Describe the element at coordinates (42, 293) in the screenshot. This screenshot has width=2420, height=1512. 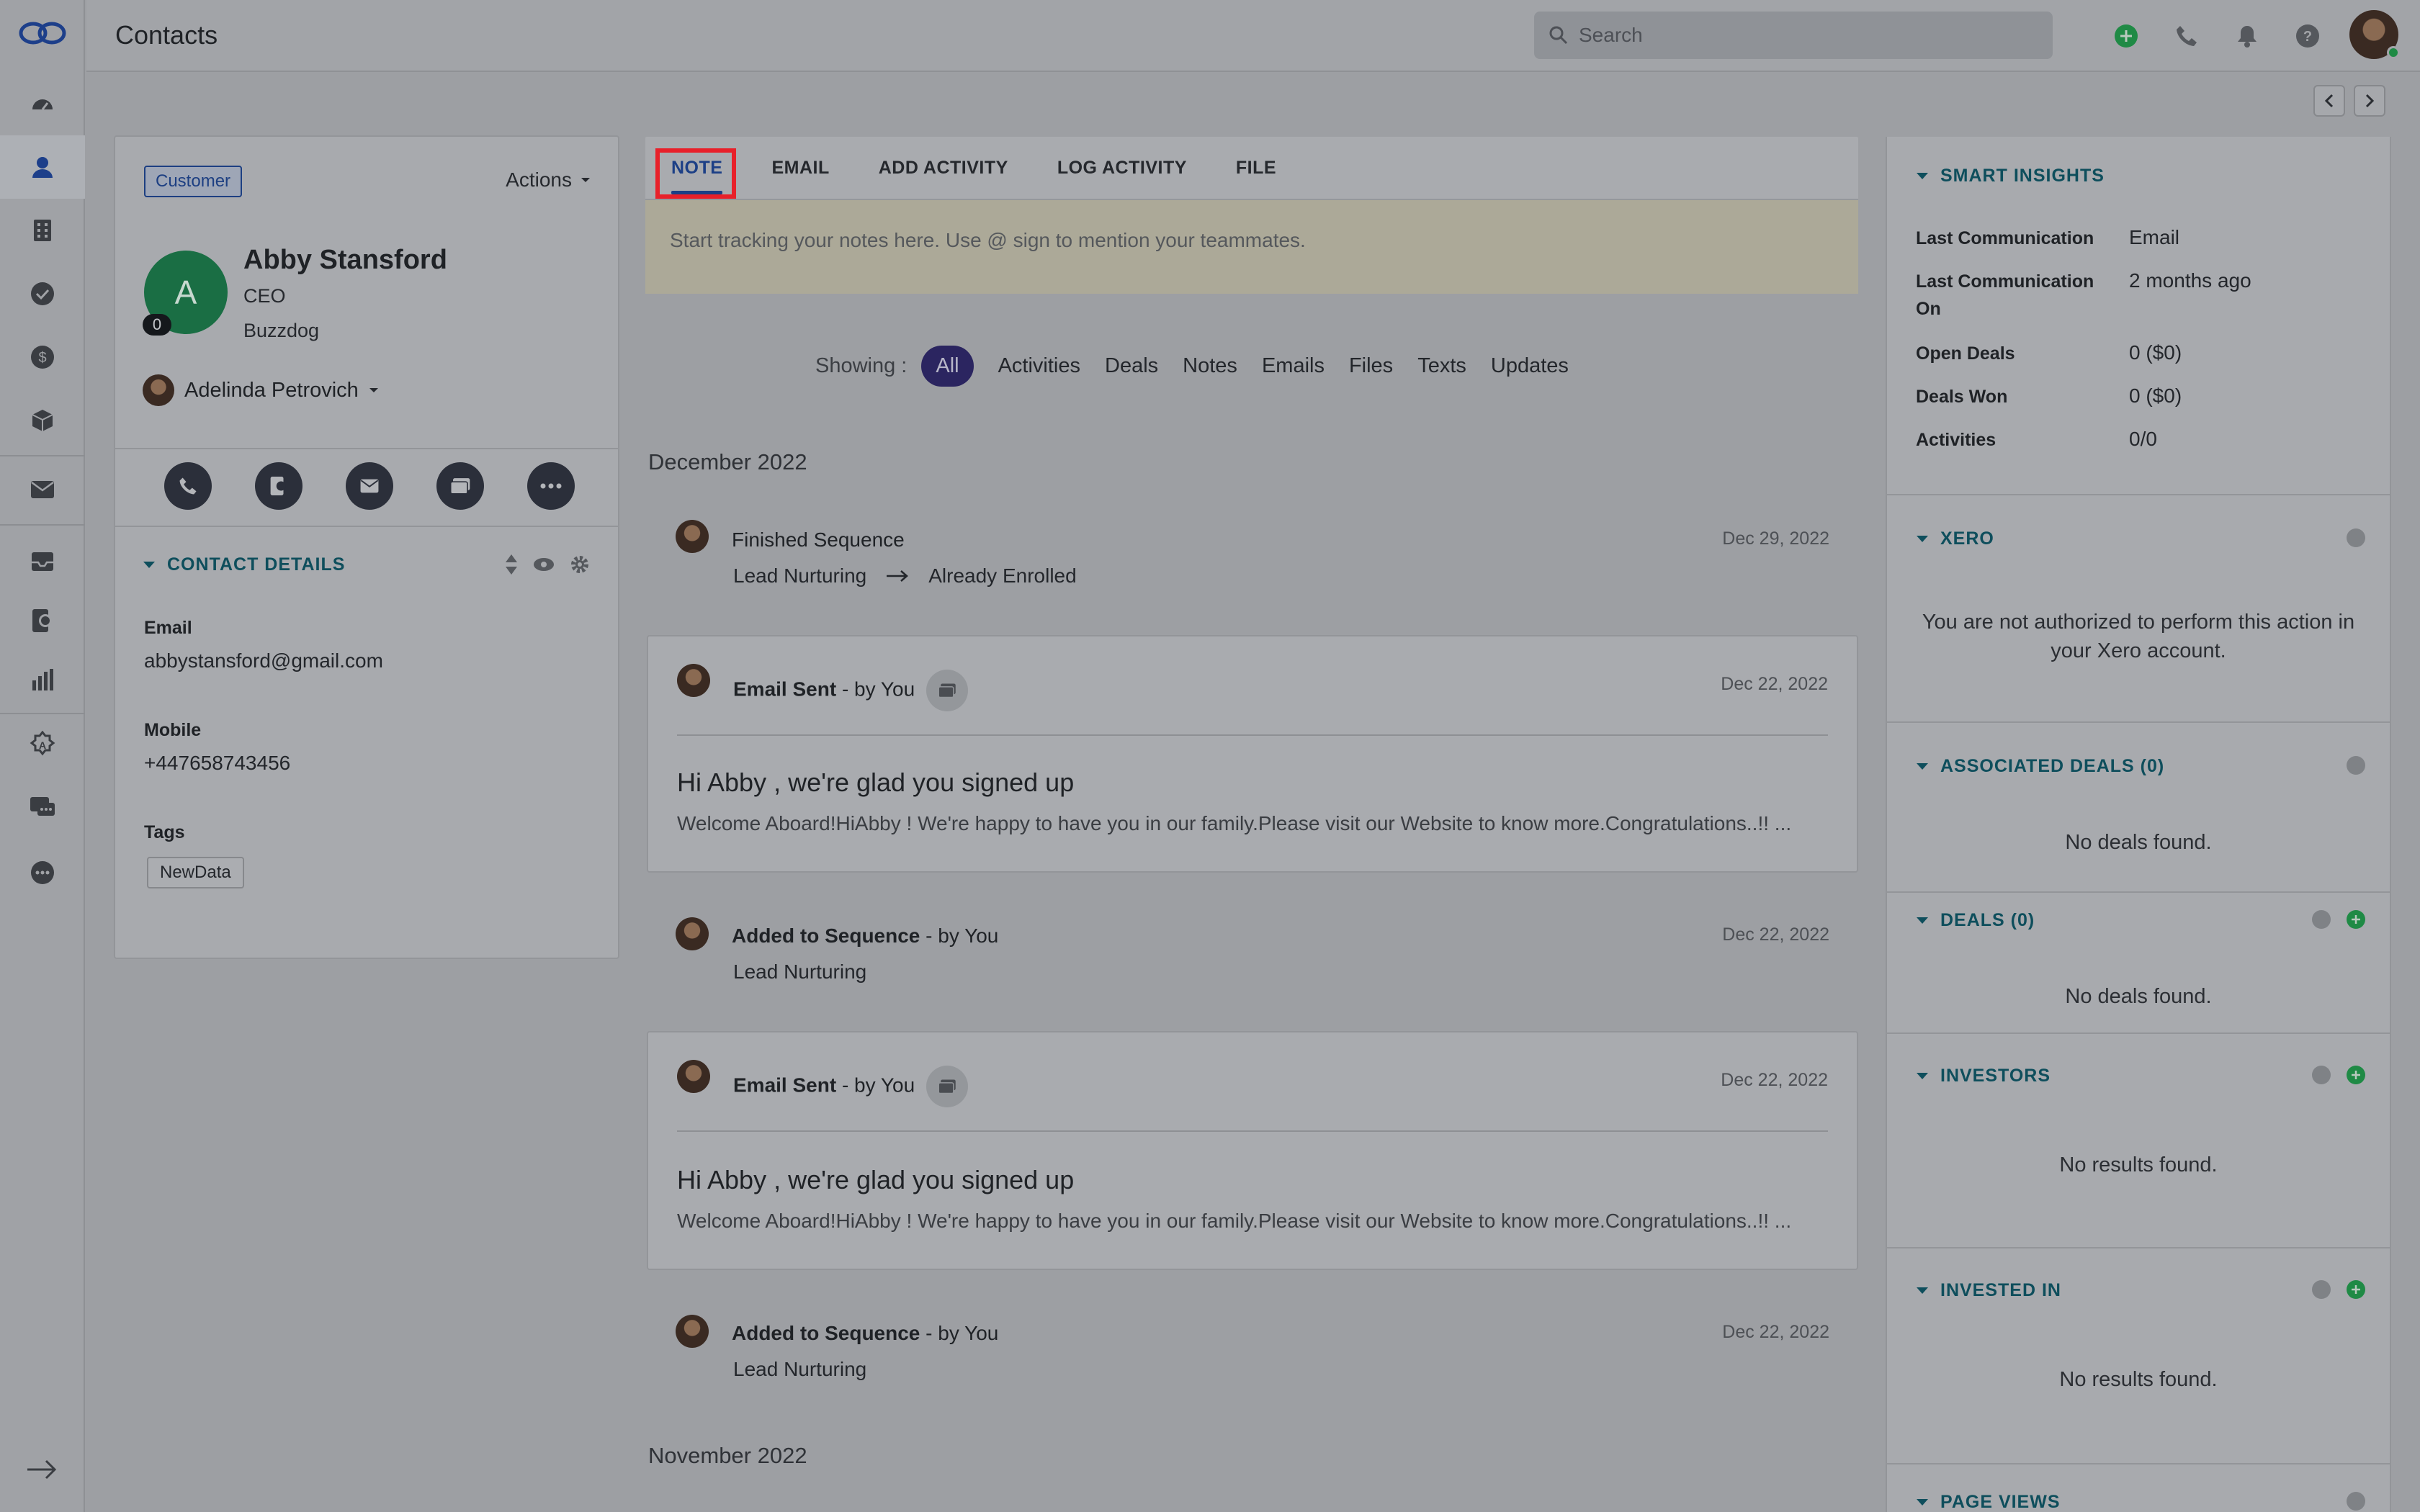
I see `tasks-icon` at that location.